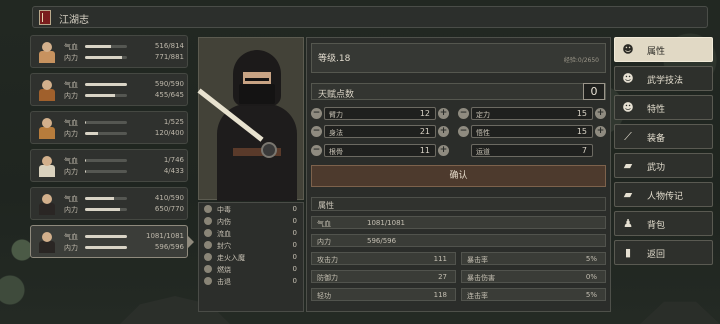 Image resolution: width=720 pixels, height=324 pixels. Describe the element at coordinates (656, 110) in the screenshot. I see `menu-item-label: 特性` at that location.